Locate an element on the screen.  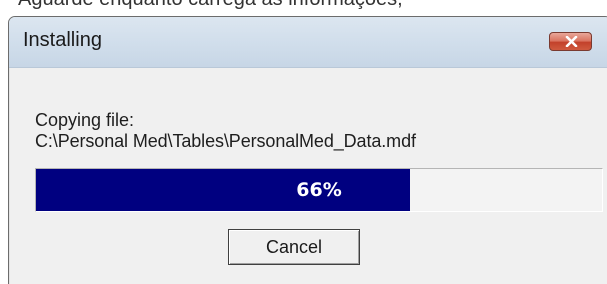
close-icon is located at coordinates (571, 41).